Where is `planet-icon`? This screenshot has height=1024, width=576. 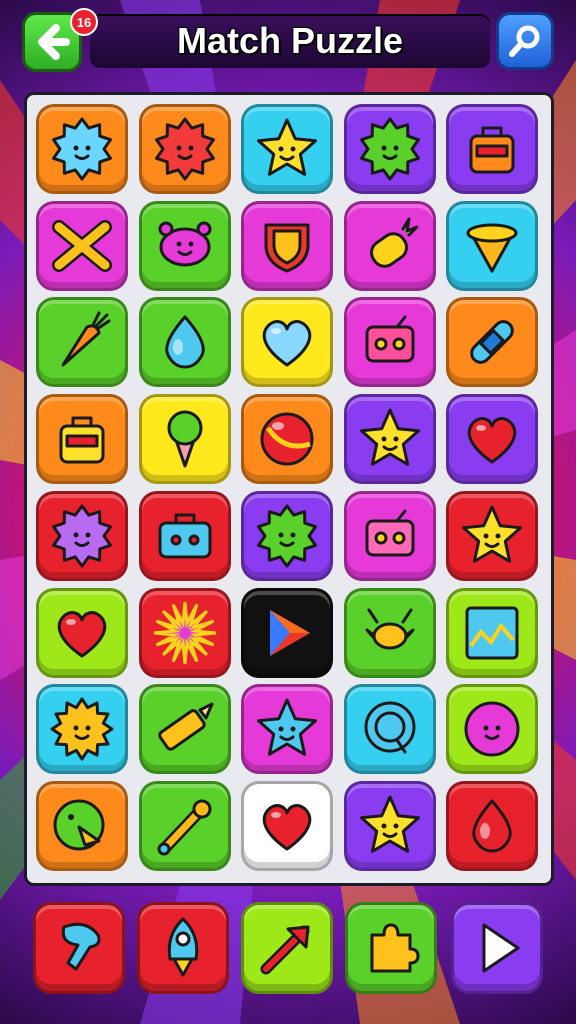
planet-icon is located at coordinates (492, 248).